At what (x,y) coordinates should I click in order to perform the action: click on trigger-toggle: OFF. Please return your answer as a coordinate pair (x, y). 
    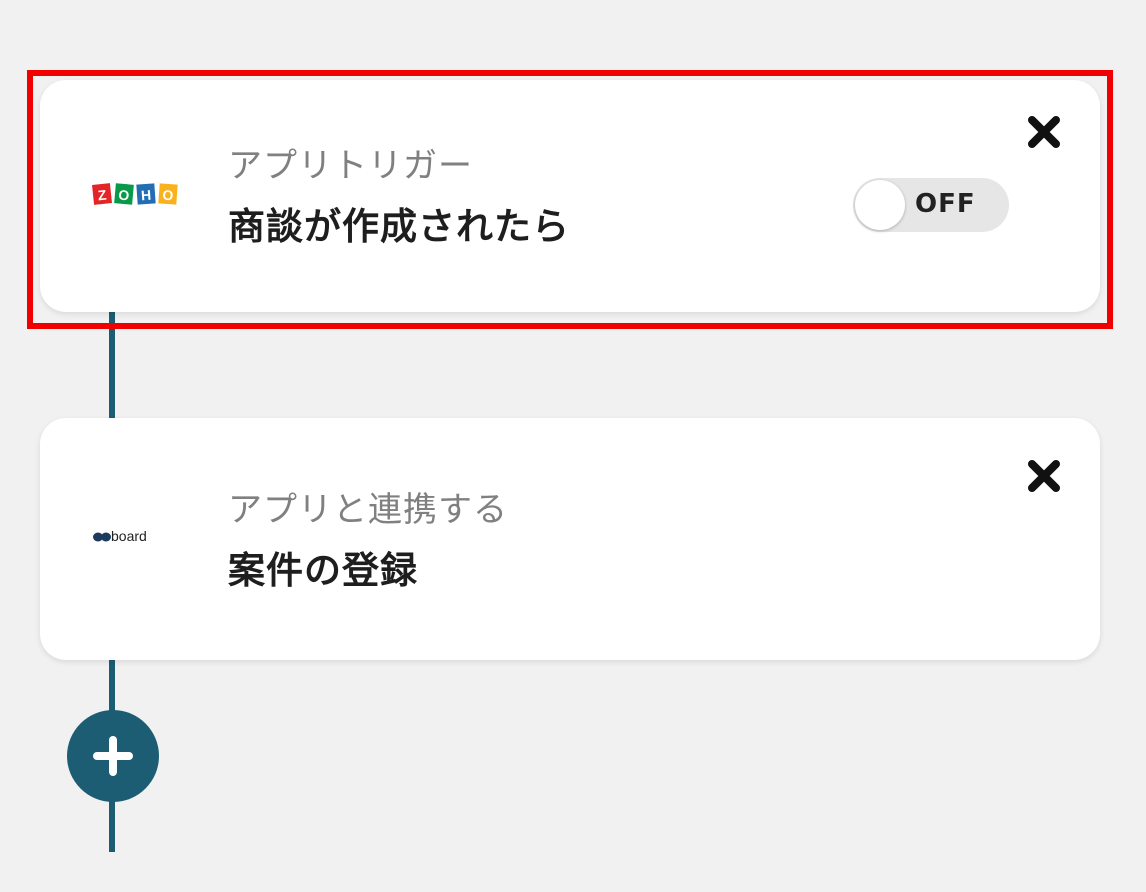
    Looking at the image, I should click on (931, 205).